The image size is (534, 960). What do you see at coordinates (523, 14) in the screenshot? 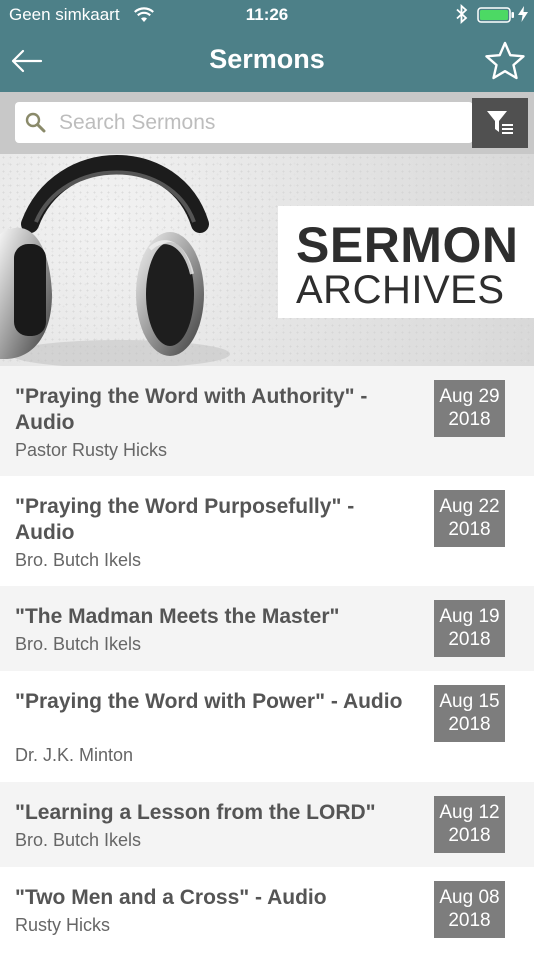
I see `charging-icon` at bounding box center [523, 14].